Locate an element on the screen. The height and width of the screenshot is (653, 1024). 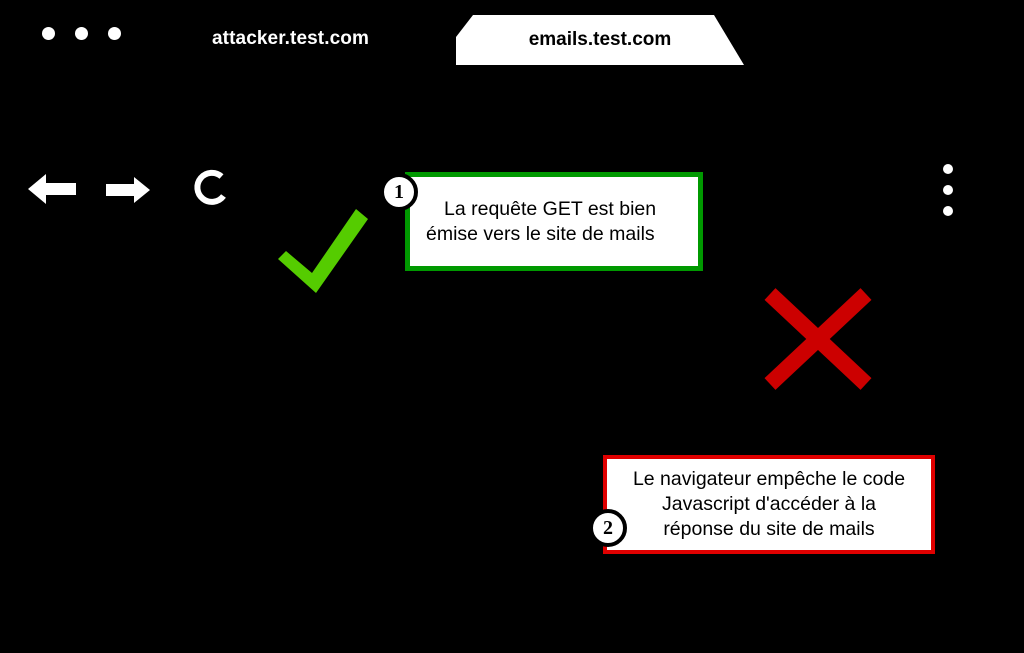
callout-green-line-1: La requête GET est bien is located at coordinates (550, 208).